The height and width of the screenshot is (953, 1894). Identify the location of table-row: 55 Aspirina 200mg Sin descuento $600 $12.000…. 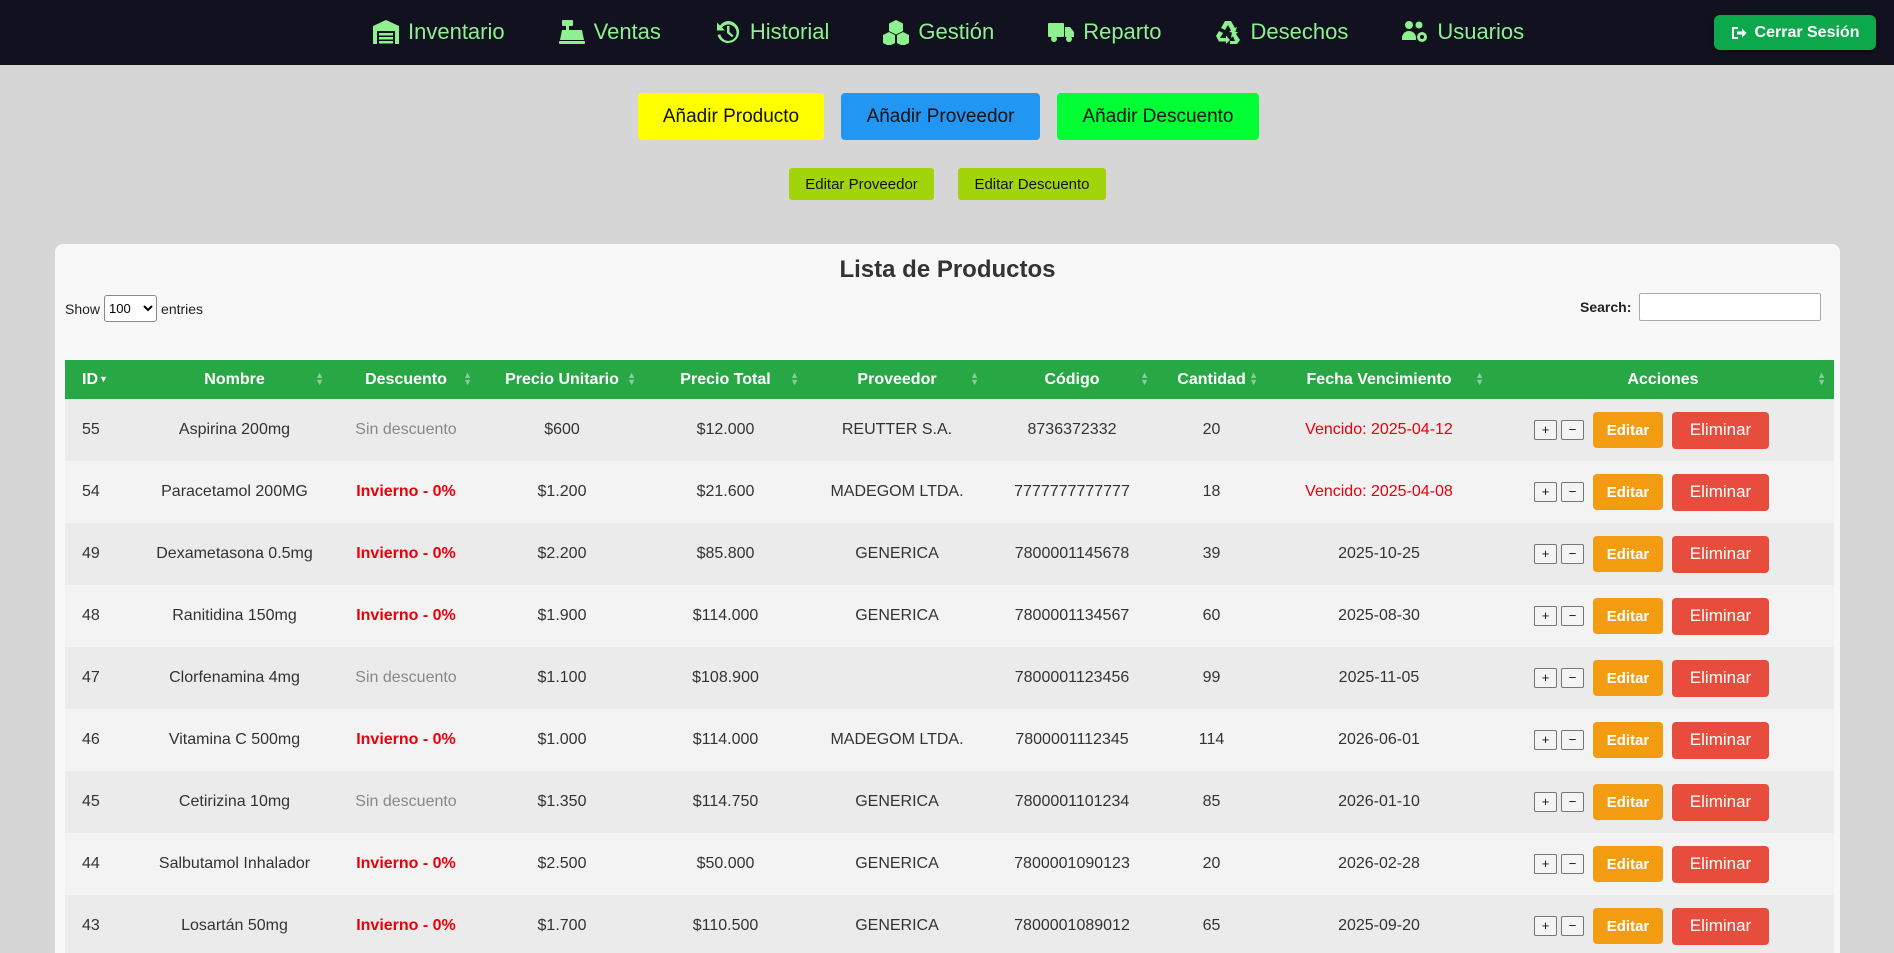
(949, 430).